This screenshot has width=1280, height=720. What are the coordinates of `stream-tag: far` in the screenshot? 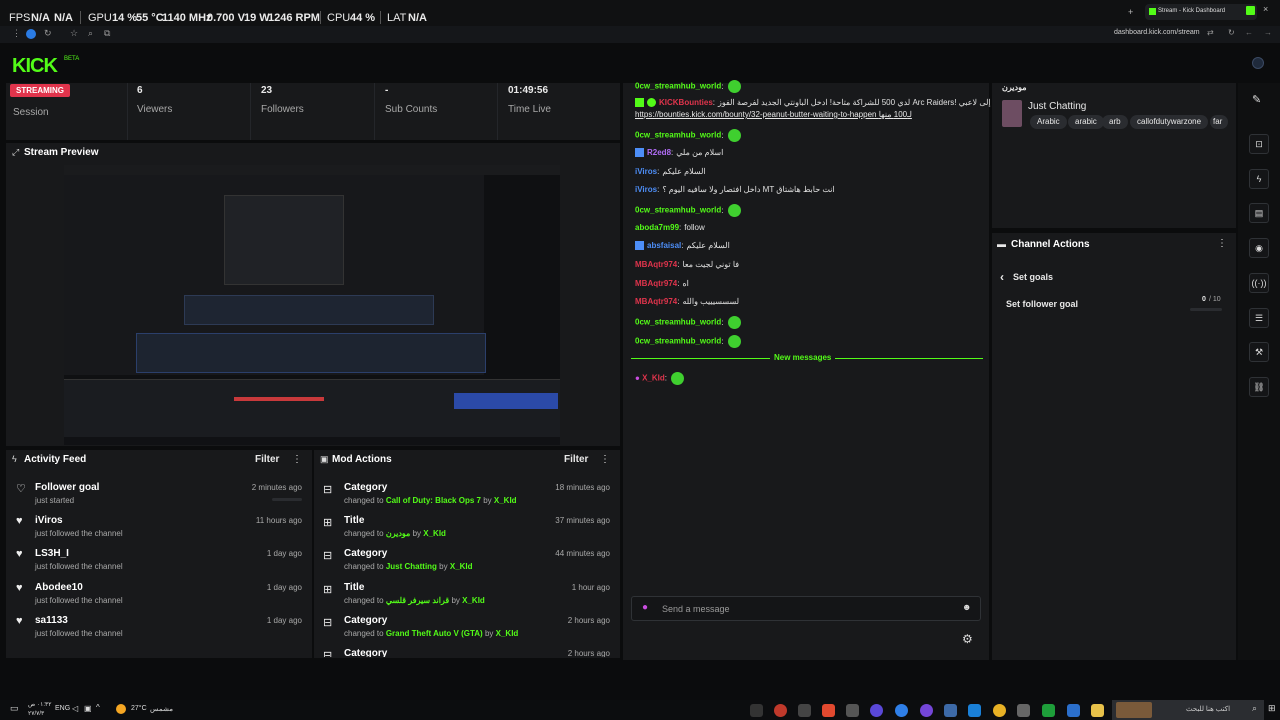 It's located at (1219, 122).